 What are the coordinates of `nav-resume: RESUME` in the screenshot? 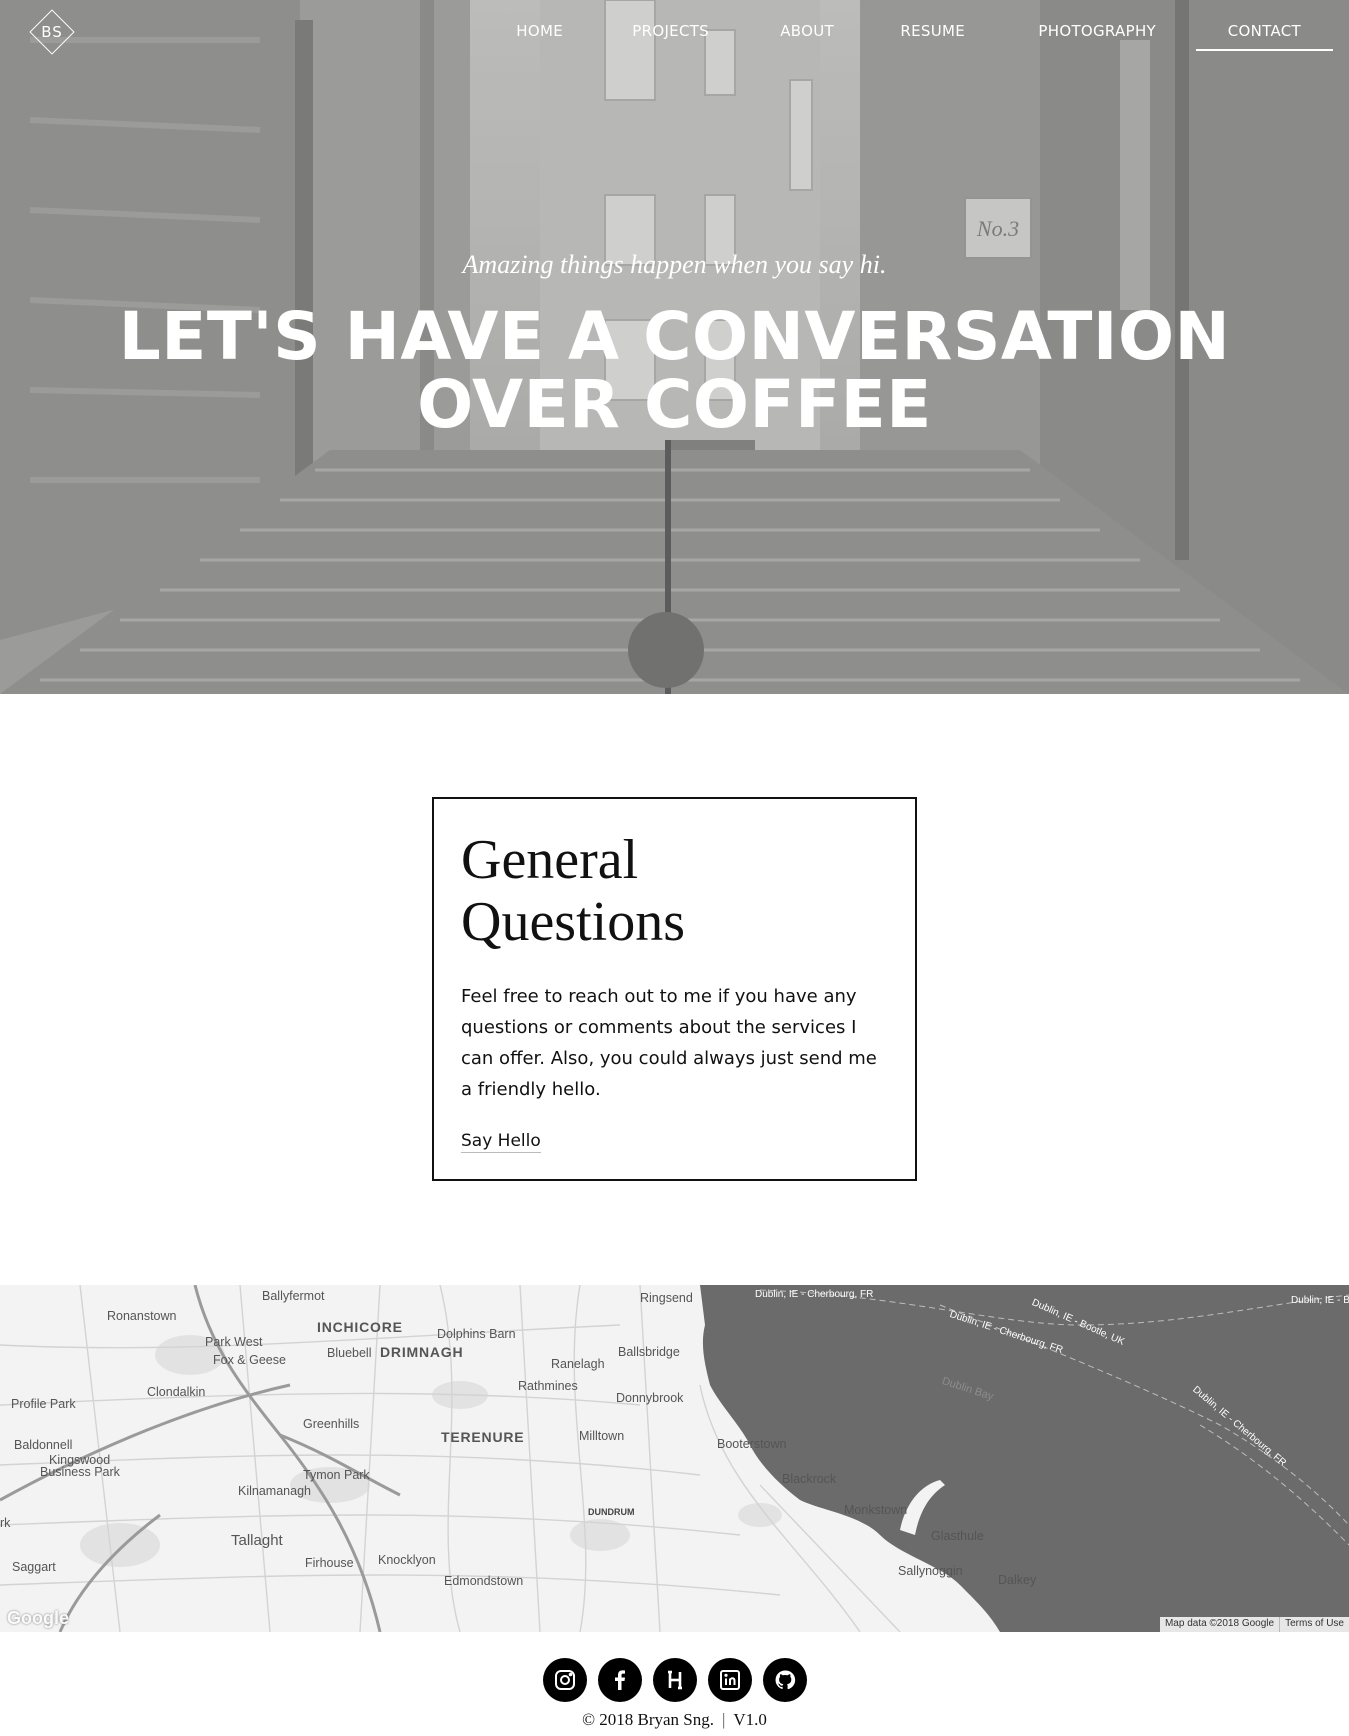 It's located at (932, 31).